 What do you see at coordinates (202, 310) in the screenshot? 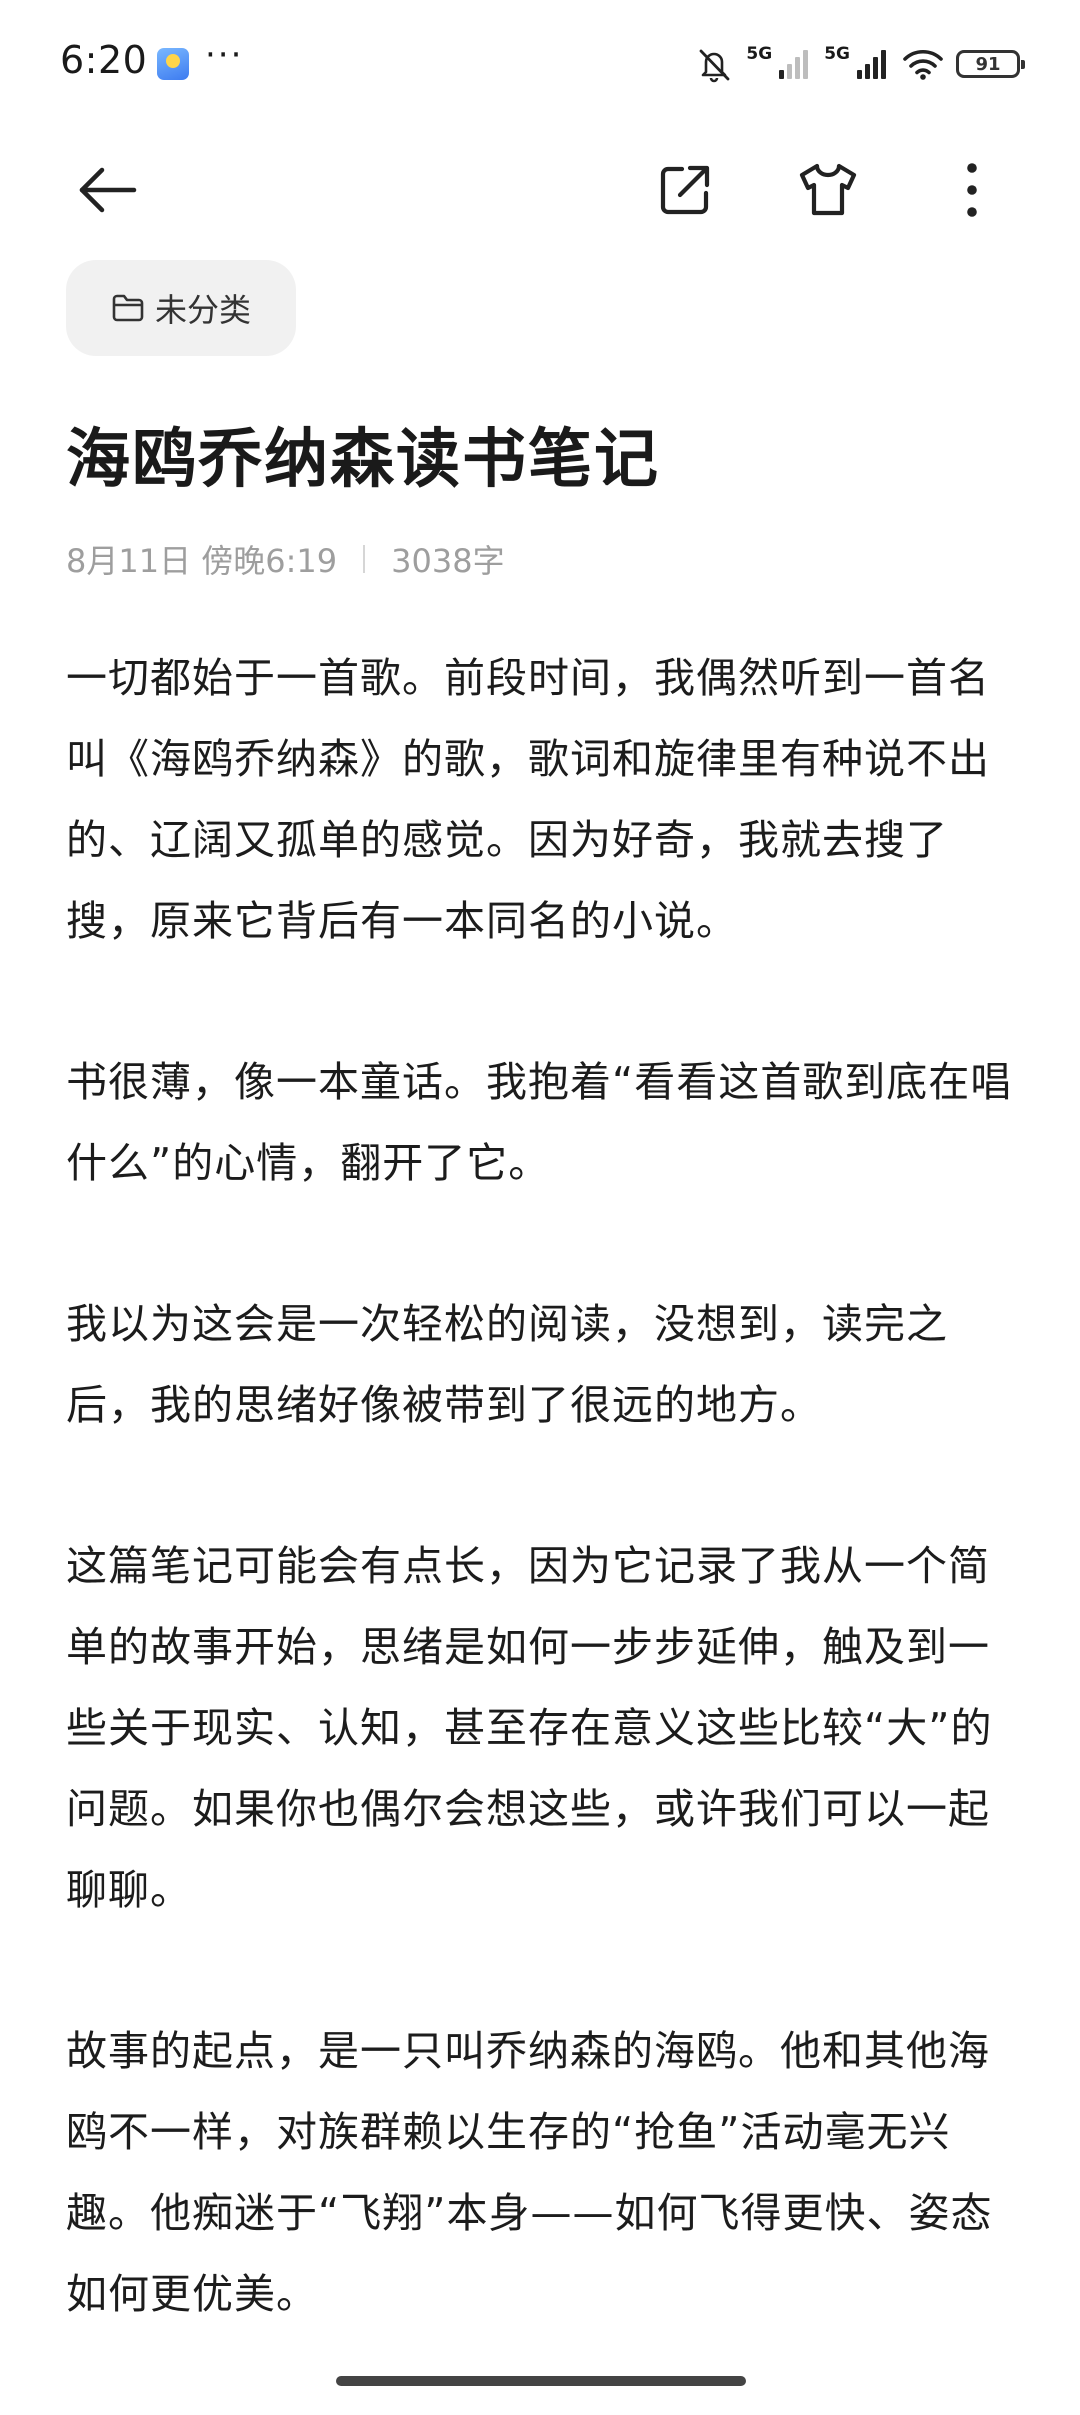
I see `folder-label: 未分类` at bounding box center [202, 310].